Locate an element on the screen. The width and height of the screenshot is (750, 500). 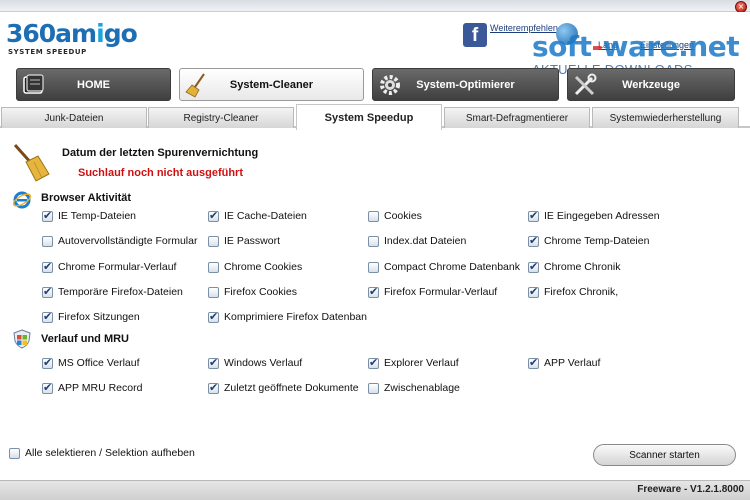
version-label: Freeware - V1.2.1.8000 is located at coordinates (690, 489).